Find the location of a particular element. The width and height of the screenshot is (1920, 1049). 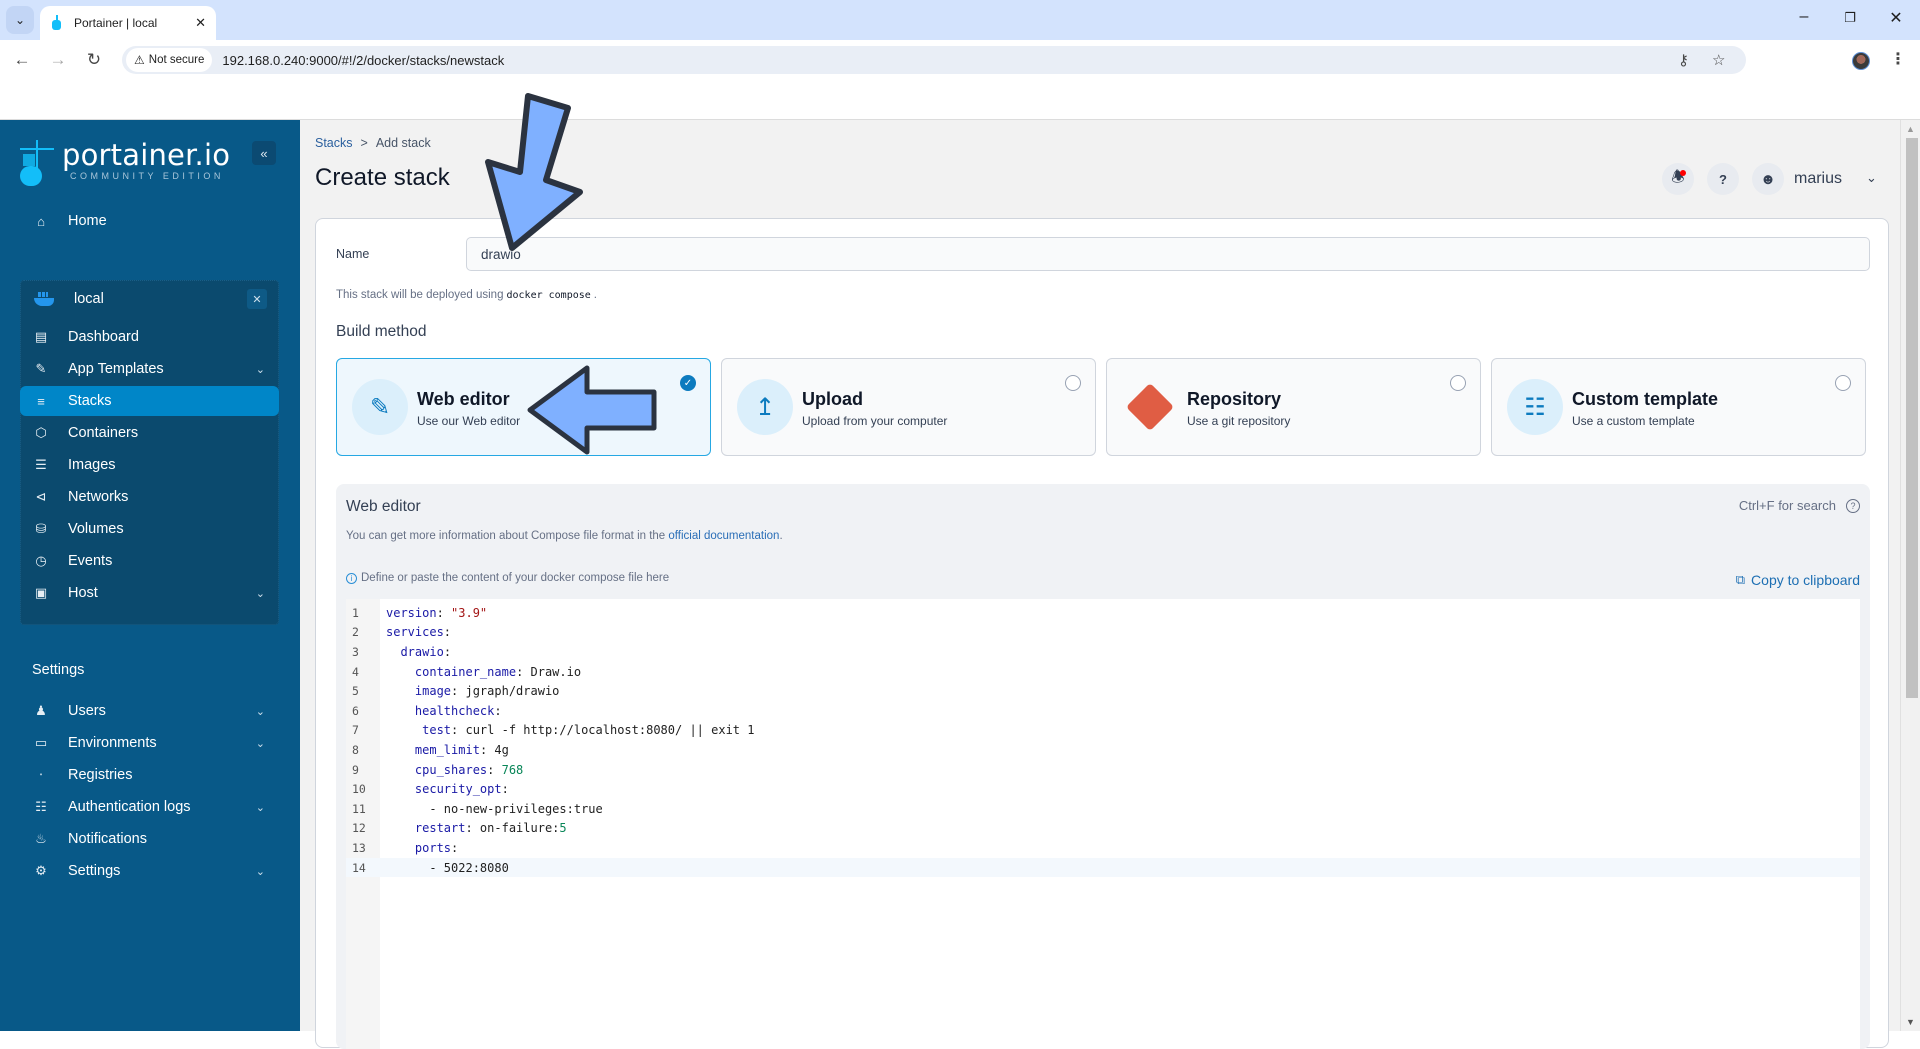

code-line: 4 container_name: Draw.io is located at coordinates (1103, 672).